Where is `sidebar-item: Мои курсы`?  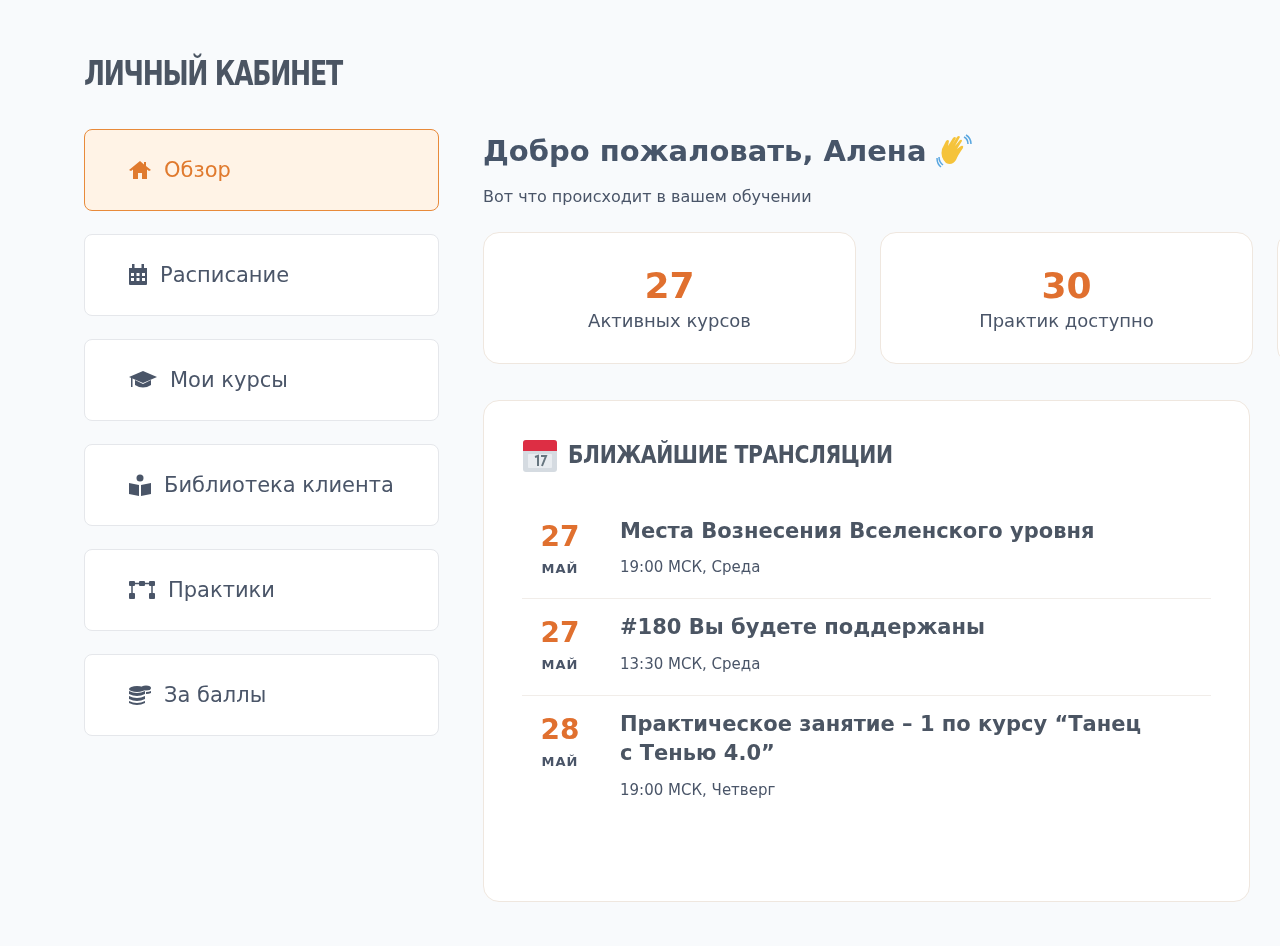 sidebar-item: Мои курсы is located at coordinates (261, 380).